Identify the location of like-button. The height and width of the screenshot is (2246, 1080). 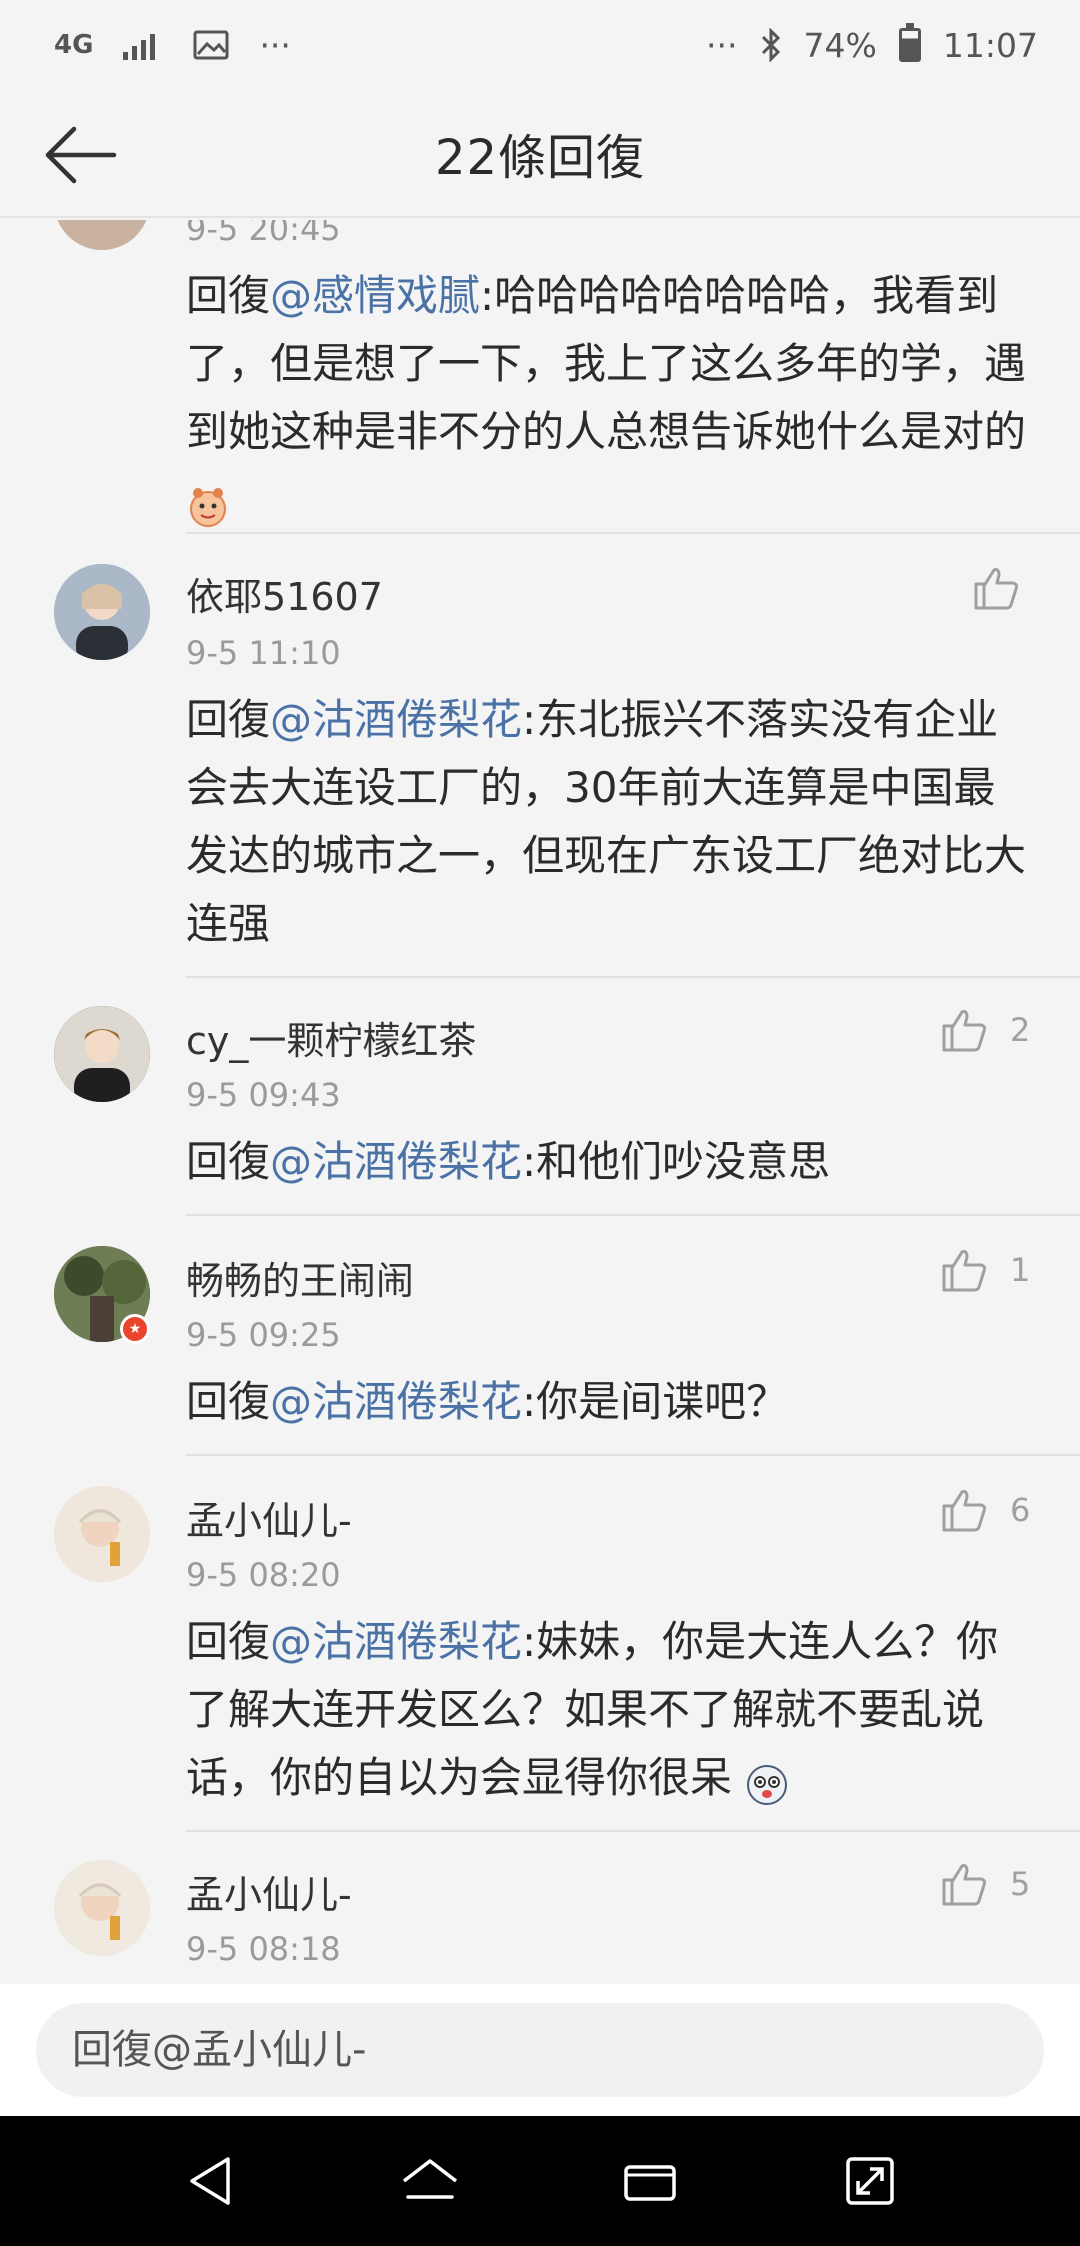
(1007, 588).